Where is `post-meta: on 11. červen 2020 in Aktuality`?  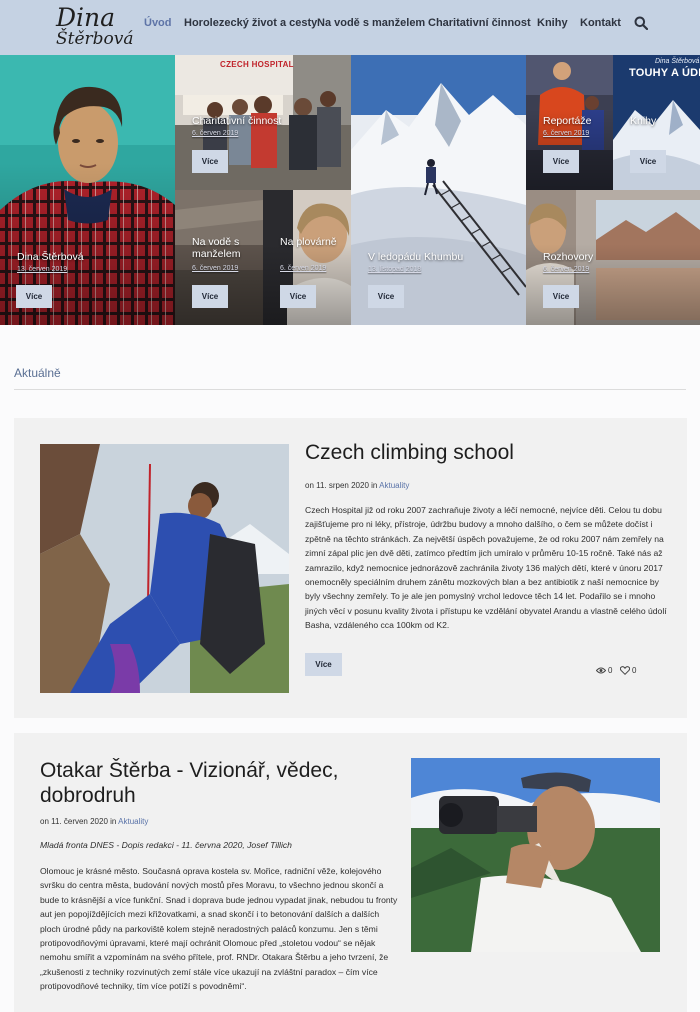
post-meta: on 11. červen 2020 in Aktuality is located at coordinates (94, 821).